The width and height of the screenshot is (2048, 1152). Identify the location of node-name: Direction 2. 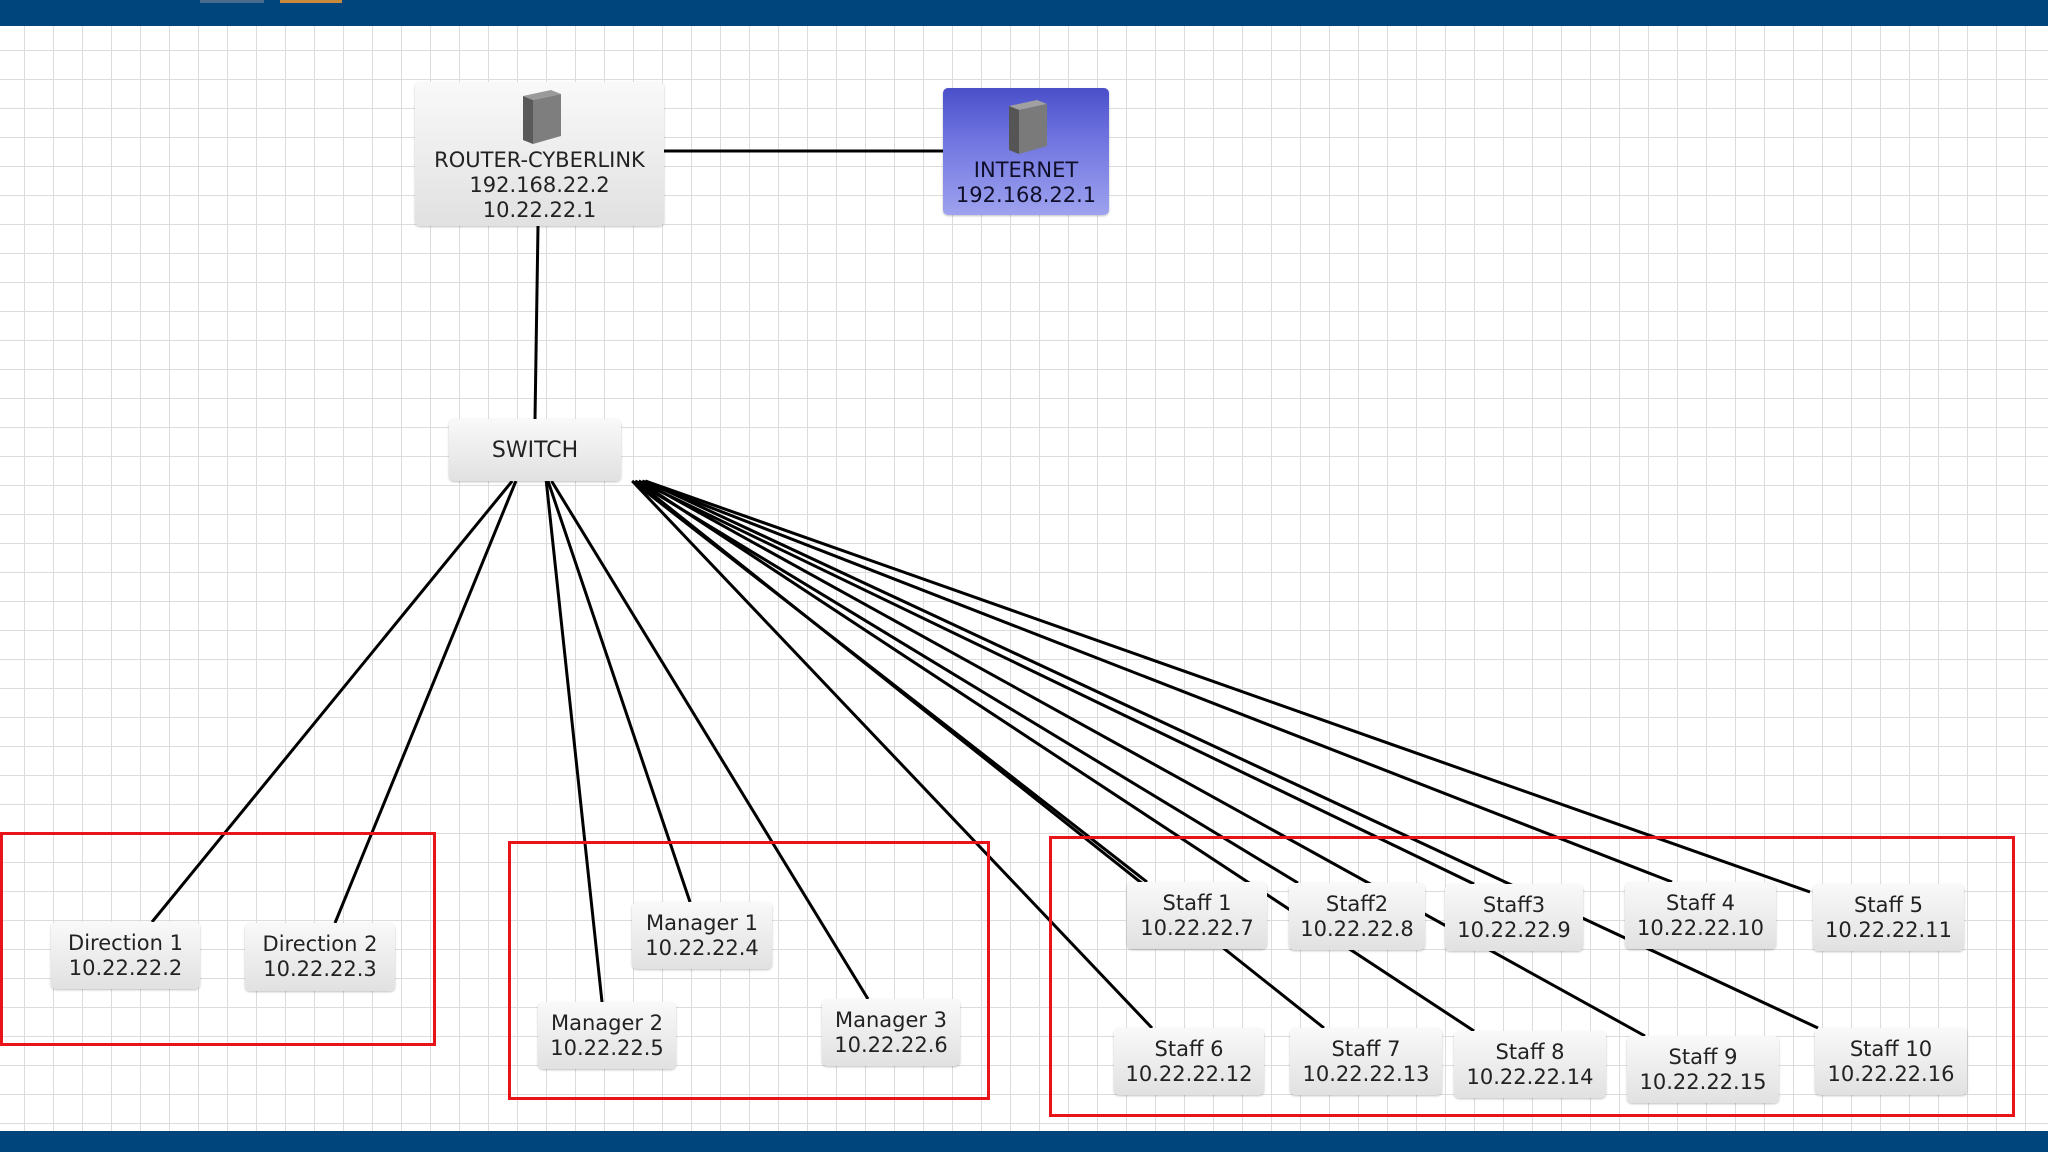
(320, 944).